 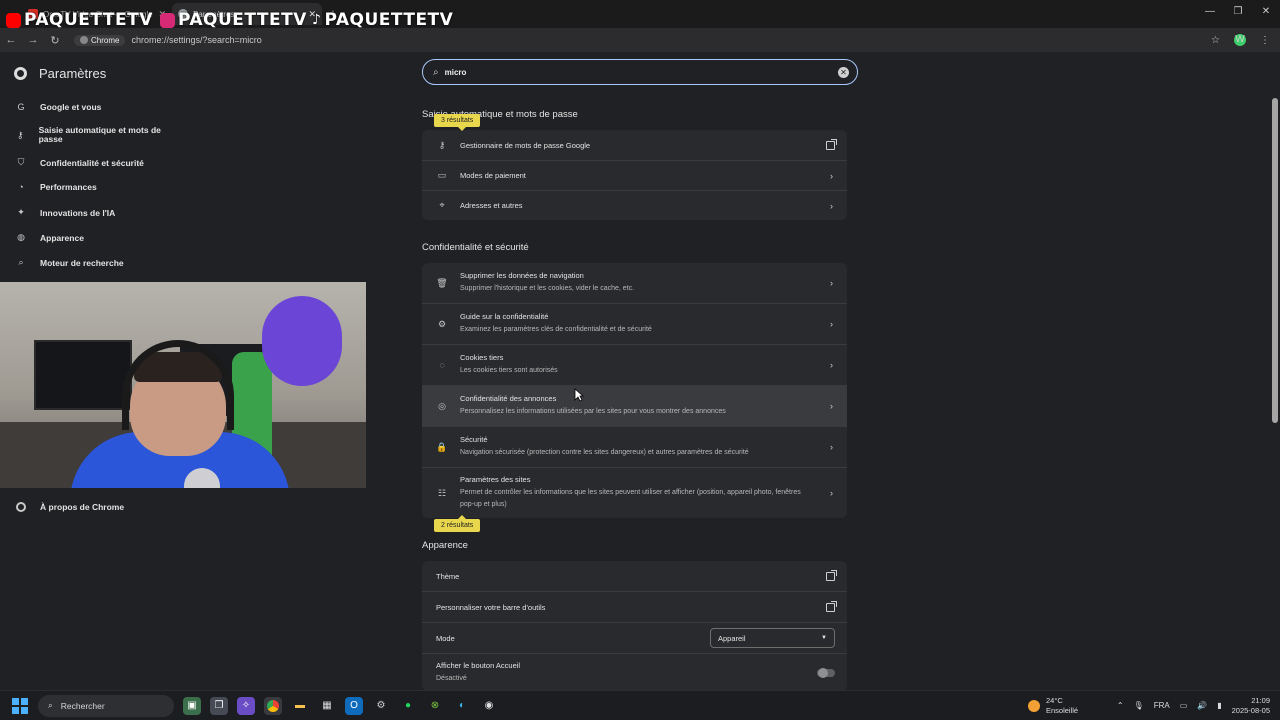 I want to click on mode-select: Appareil ▼, so click(x=772, y=638).